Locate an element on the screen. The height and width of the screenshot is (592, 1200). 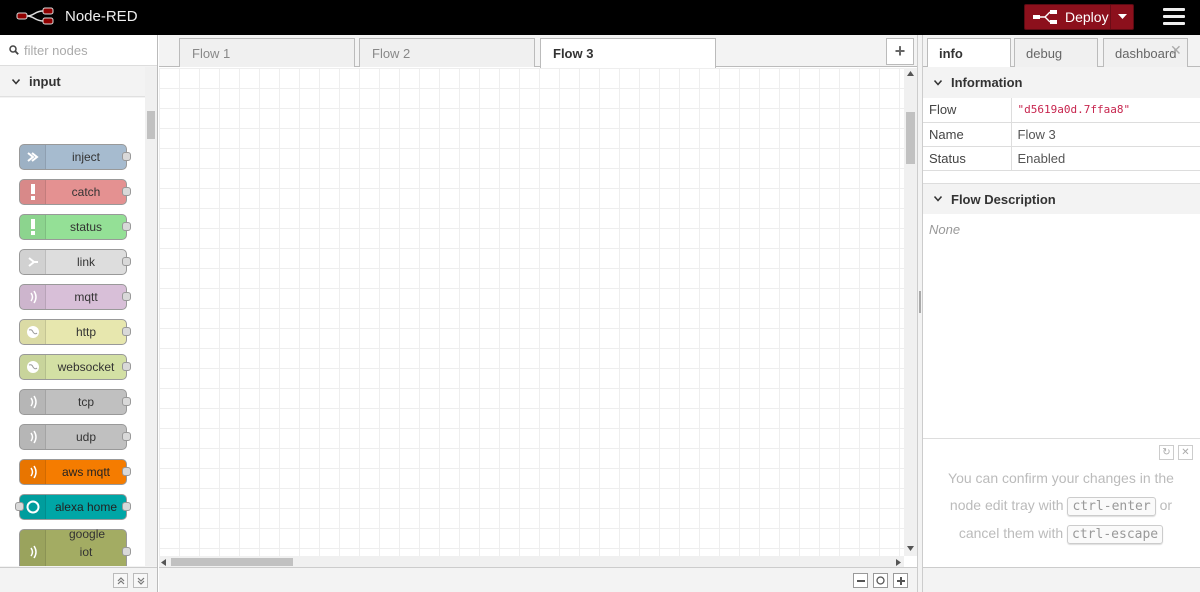
palette-scrollbar is located at coordinates (151, 316).